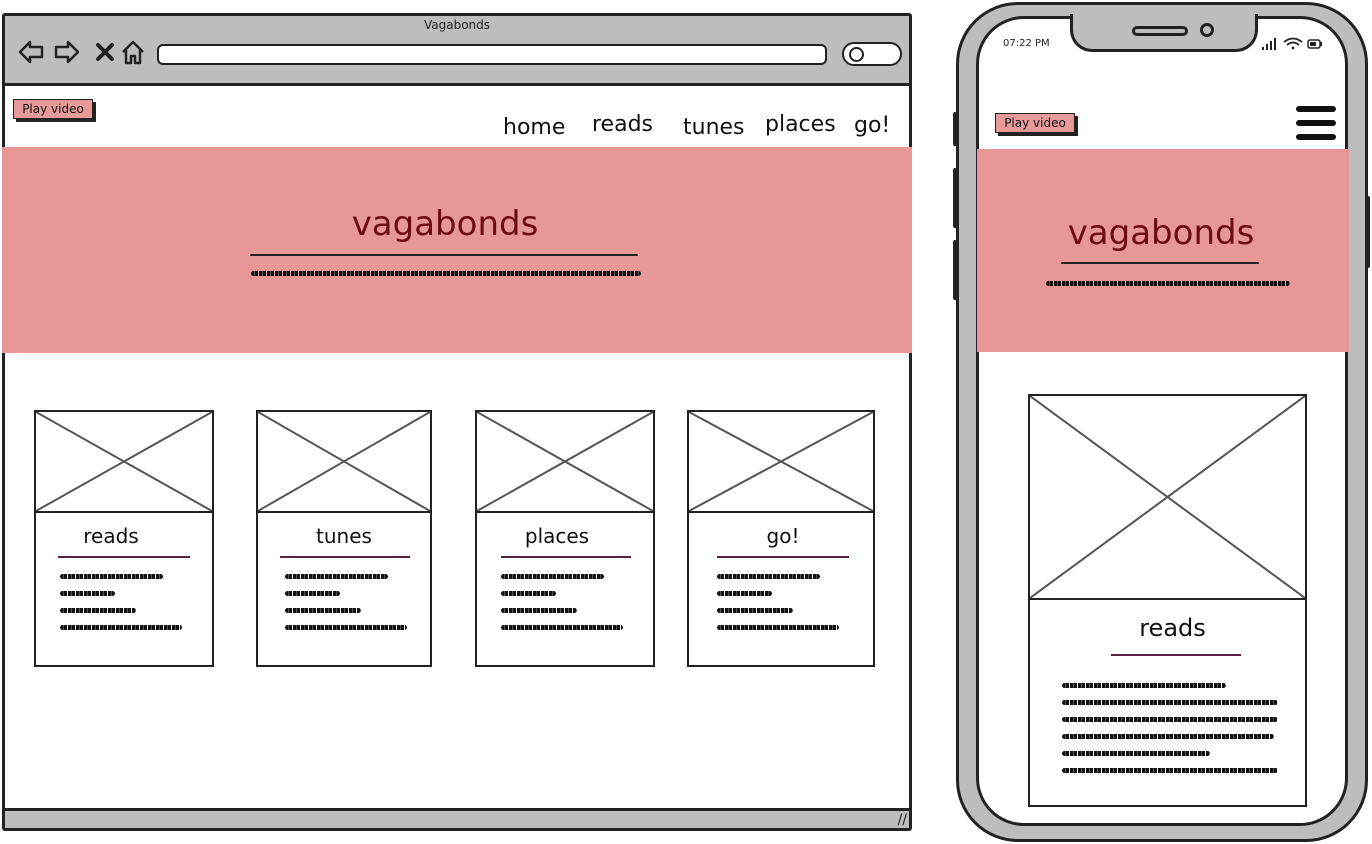 The width and height of the screenshot is (1372, 844). What do you see at coordinates (53, 109) in the screenshot?
I see `play-video-button: Play video` at bounding box center [53, 109].